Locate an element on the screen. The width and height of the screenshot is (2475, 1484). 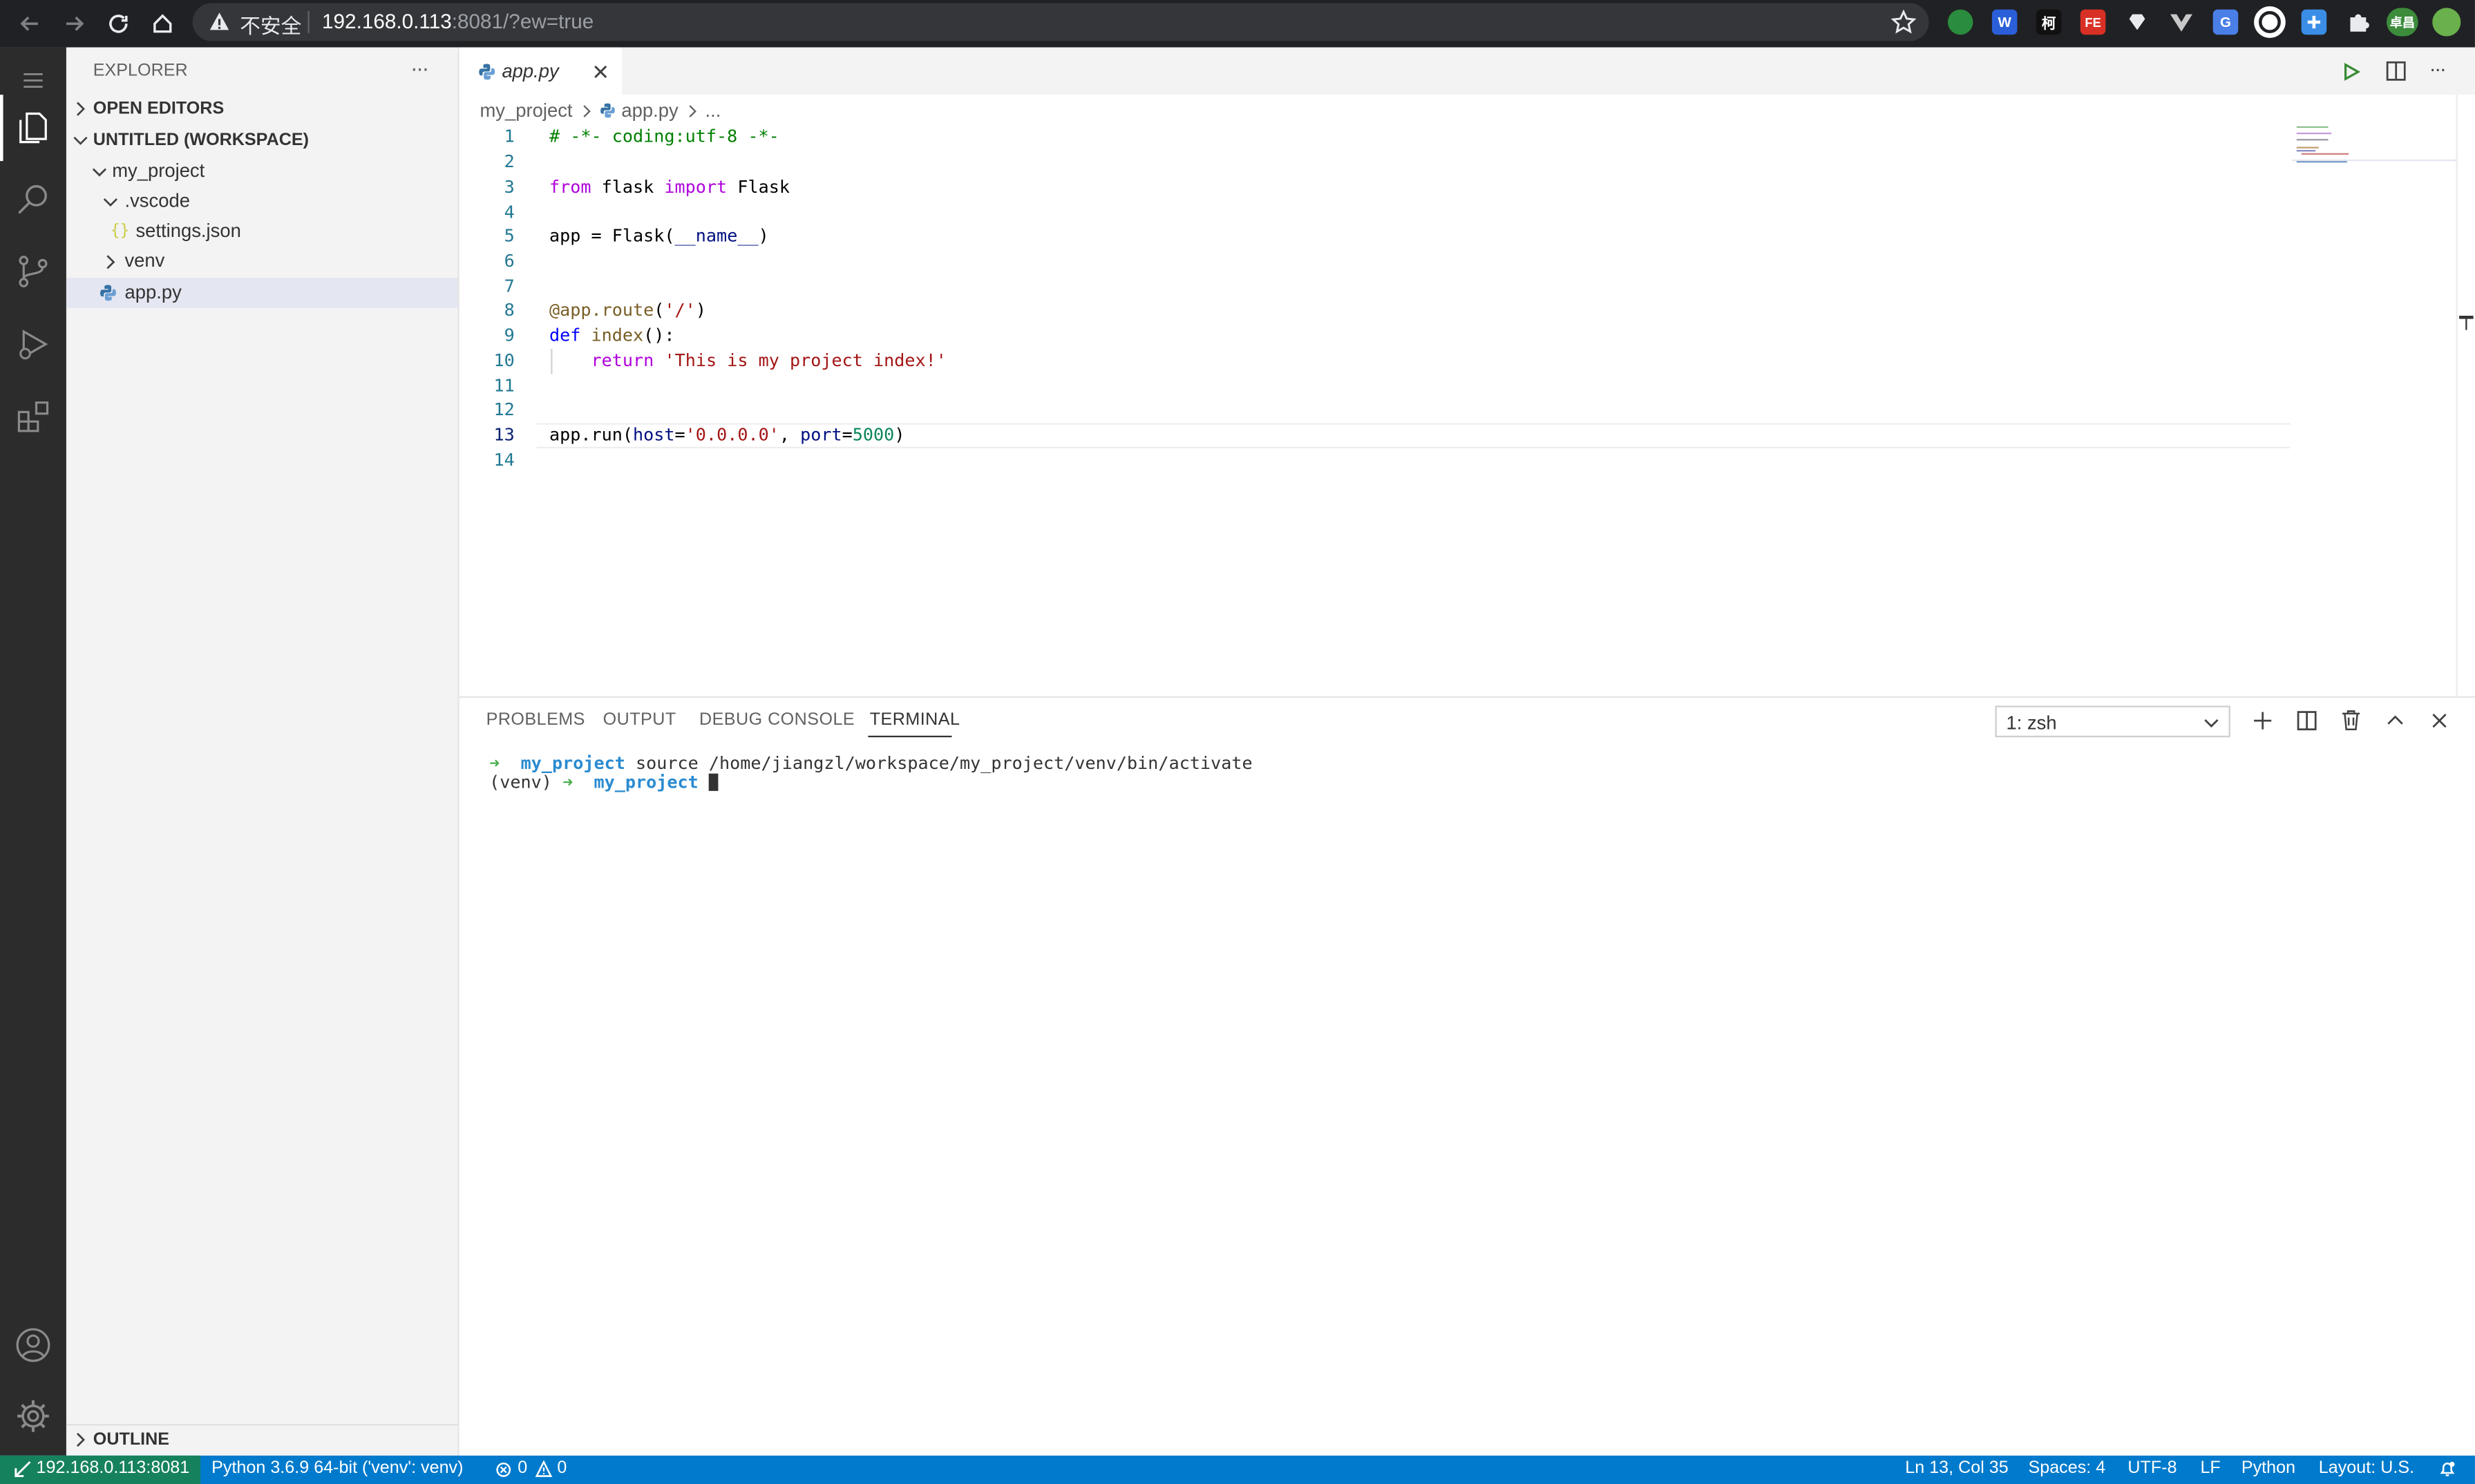
diamond-extension-icon is located at coordinates (2137, 22).